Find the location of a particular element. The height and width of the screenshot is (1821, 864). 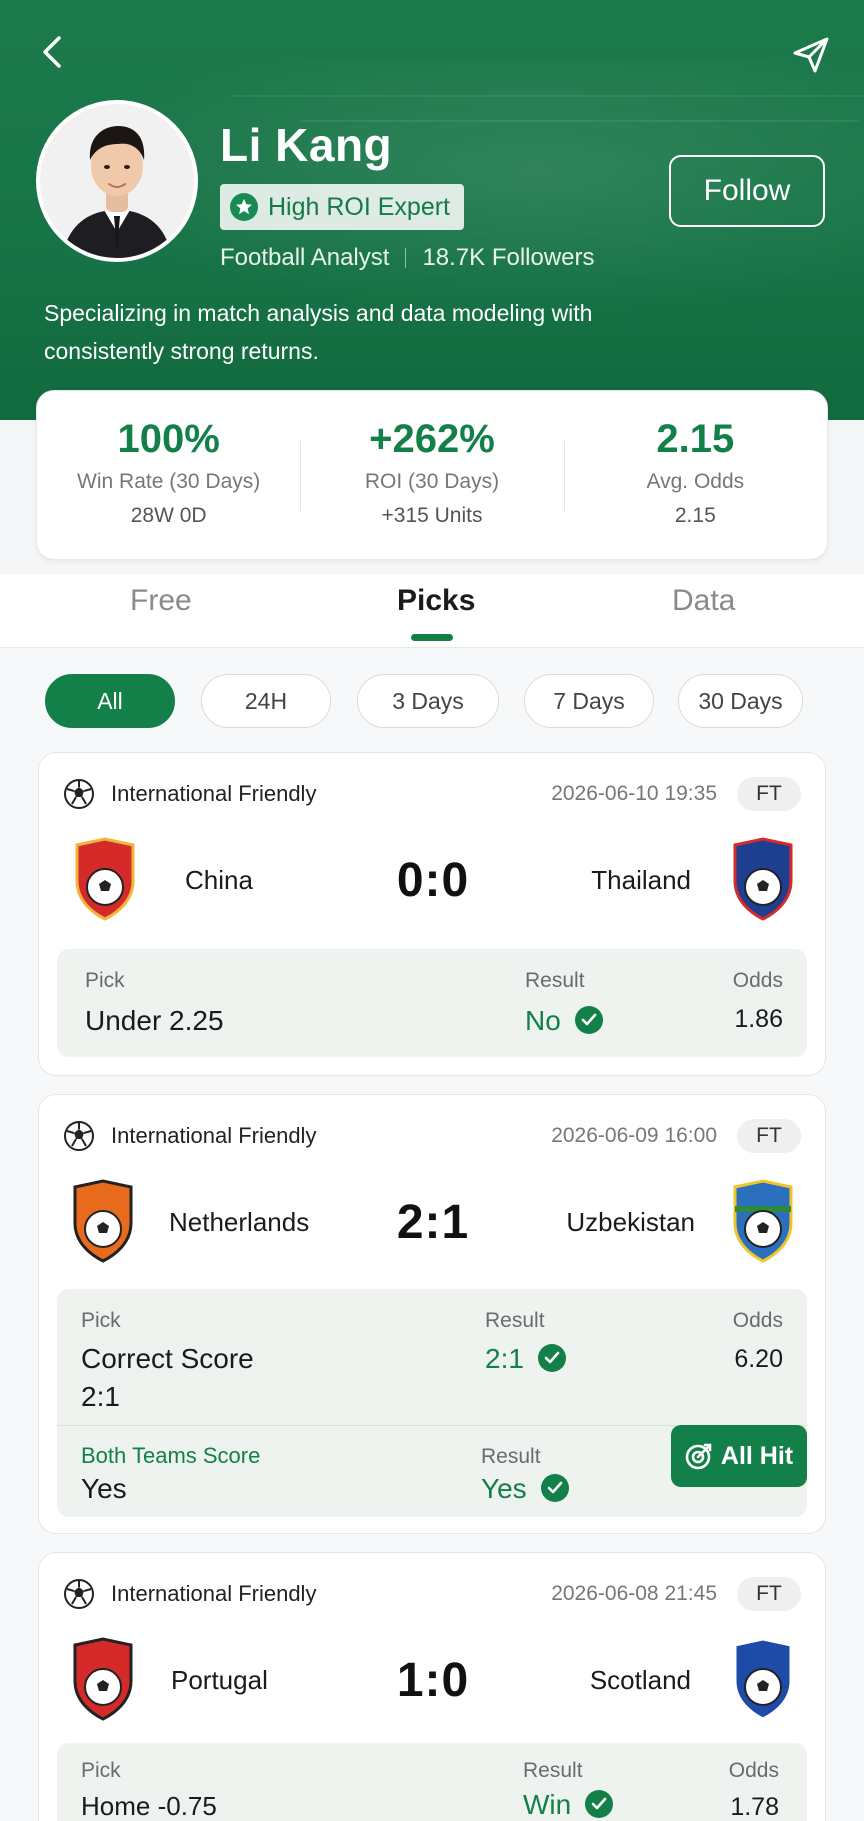

stat-roi: +262% ROI (30 Days) +315 Units is located at coordinates (431, 475).